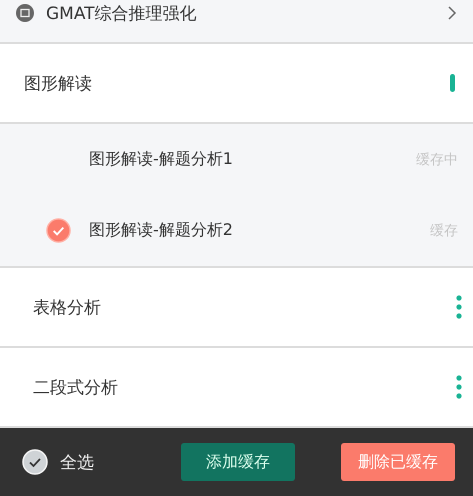 This screenshot has width=473, height=496. Describe the element at coordinates (77, 463) in the screenshot. I see `select-all-label: 全选` at that location.